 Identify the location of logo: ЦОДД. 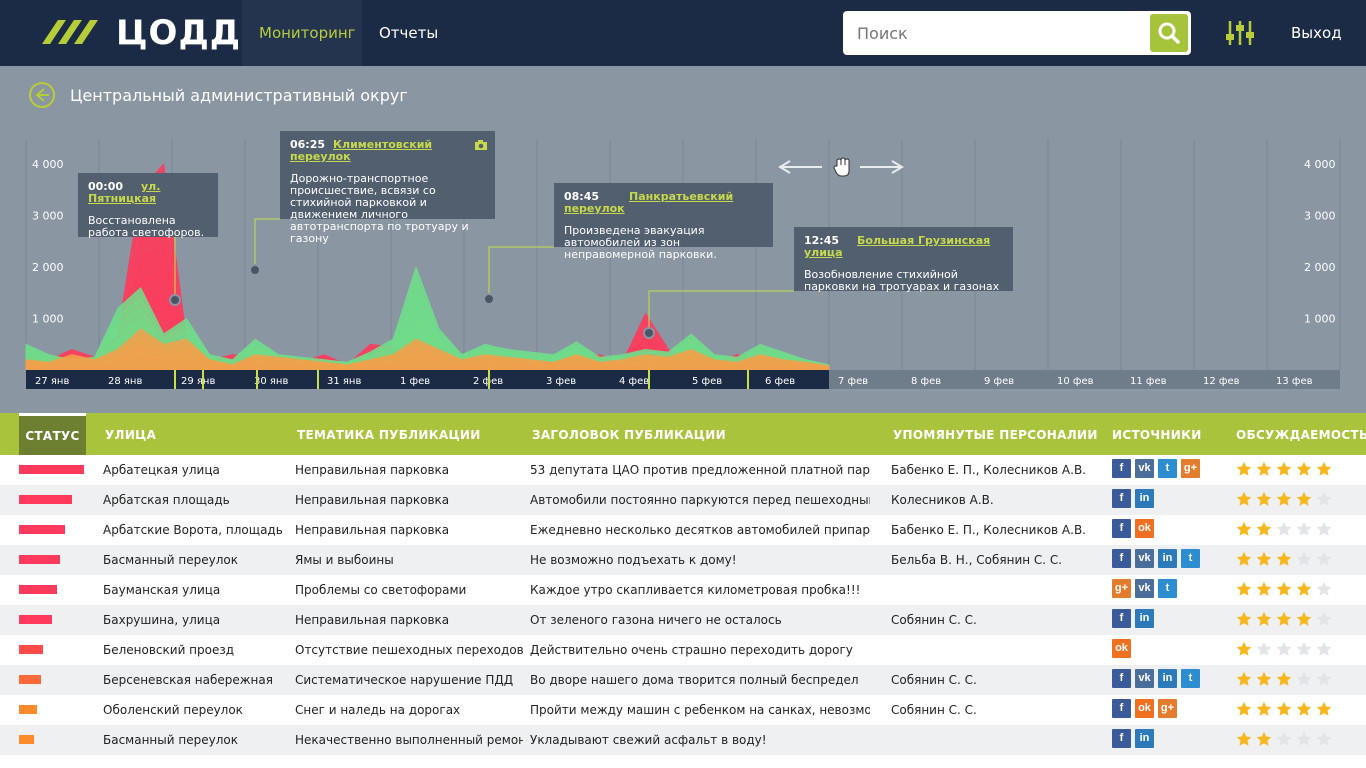
(134, 33).